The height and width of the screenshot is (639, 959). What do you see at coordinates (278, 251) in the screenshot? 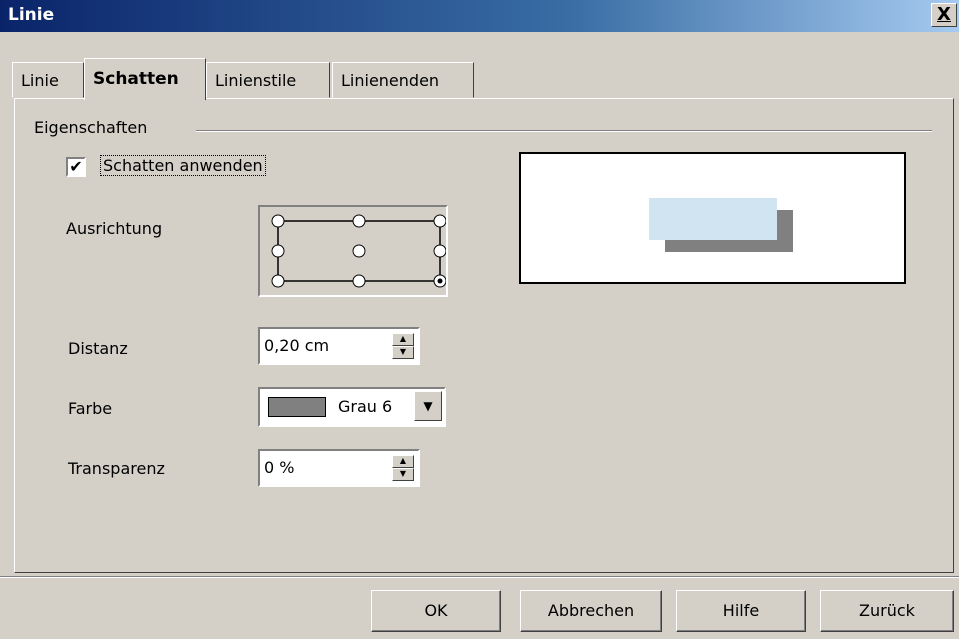
I see `alignment-radio-middle-left` at bounding box center [278, 251].